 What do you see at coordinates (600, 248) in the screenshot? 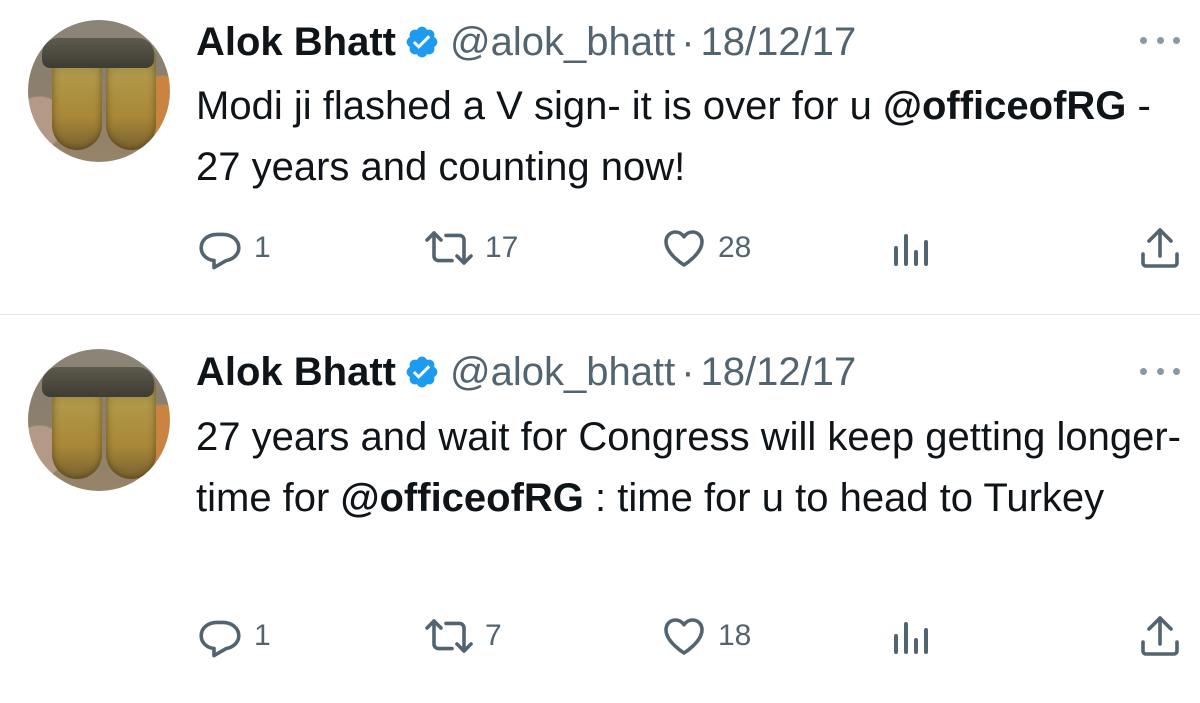
I see `tweet-actions: 1 17 28` at bounding box center [600, 248].